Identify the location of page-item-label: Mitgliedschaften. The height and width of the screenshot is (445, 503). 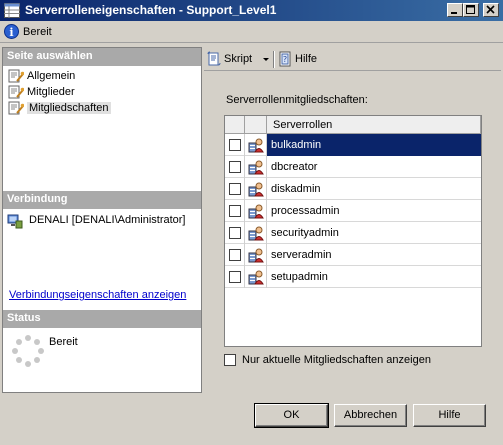
(69, 108).